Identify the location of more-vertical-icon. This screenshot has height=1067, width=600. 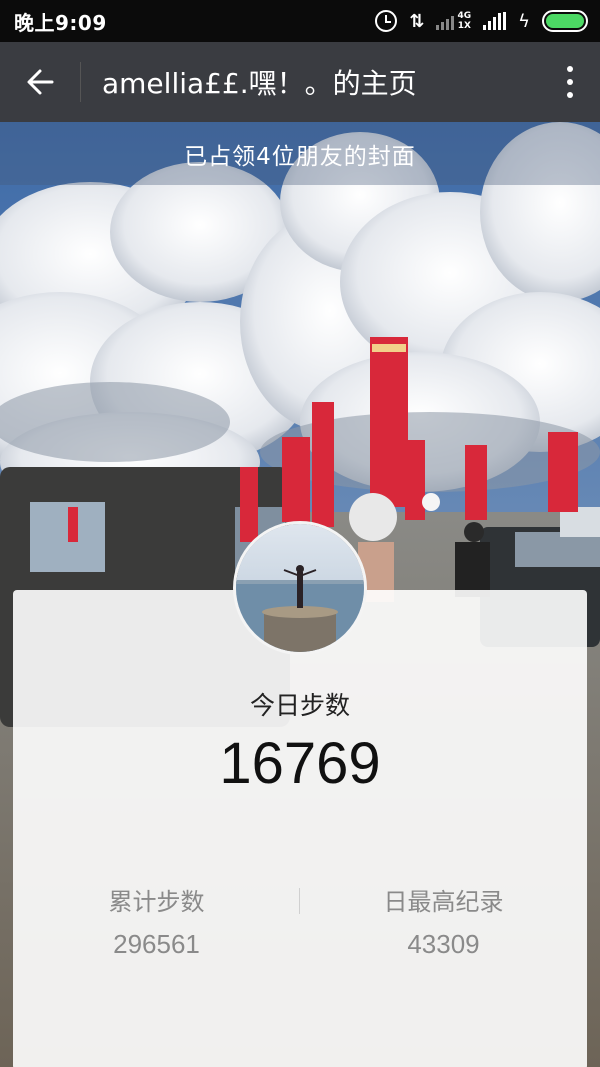
(570, 82).